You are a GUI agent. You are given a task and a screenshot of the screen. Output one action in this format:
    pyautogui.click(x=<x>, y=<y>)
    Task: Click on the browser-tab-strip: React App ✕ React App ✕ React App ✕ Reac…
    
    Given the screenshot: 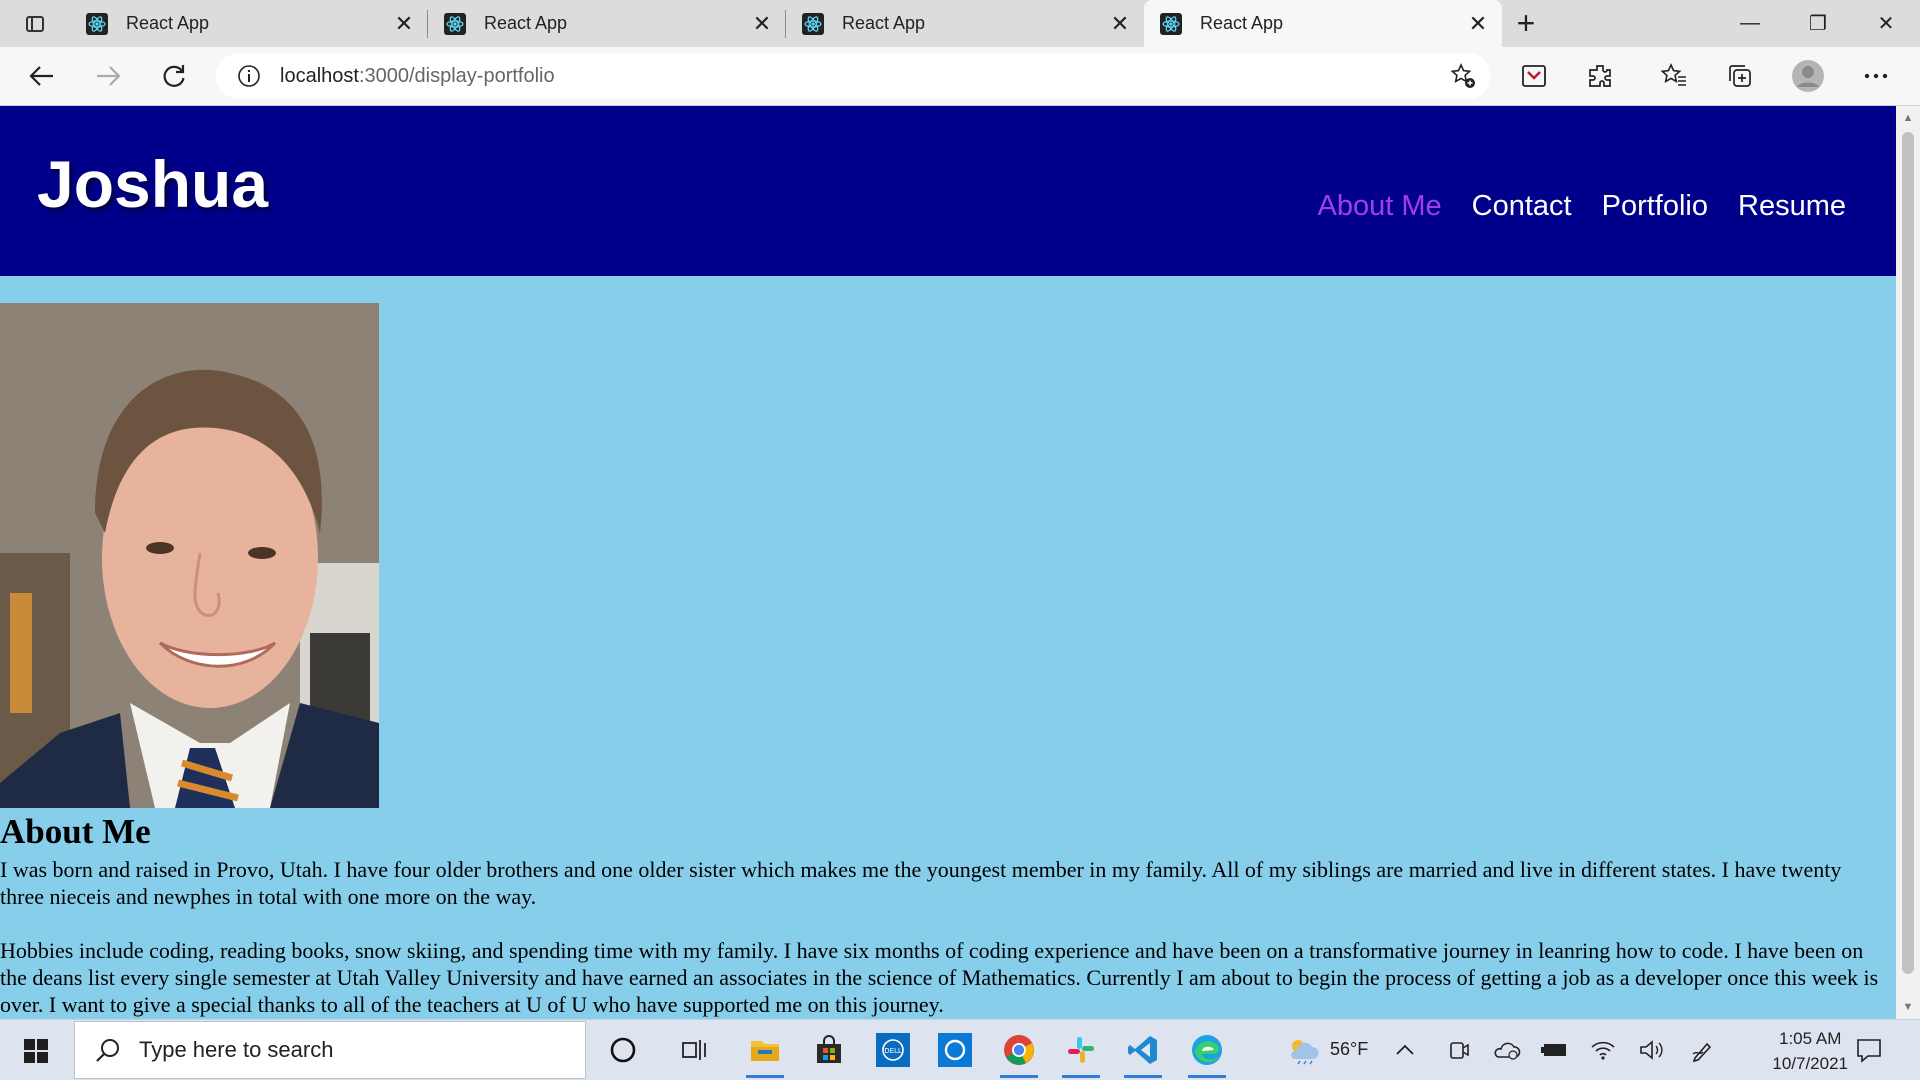 What is the action you would take?
    pyautogui.click(x=960, y=23)
    